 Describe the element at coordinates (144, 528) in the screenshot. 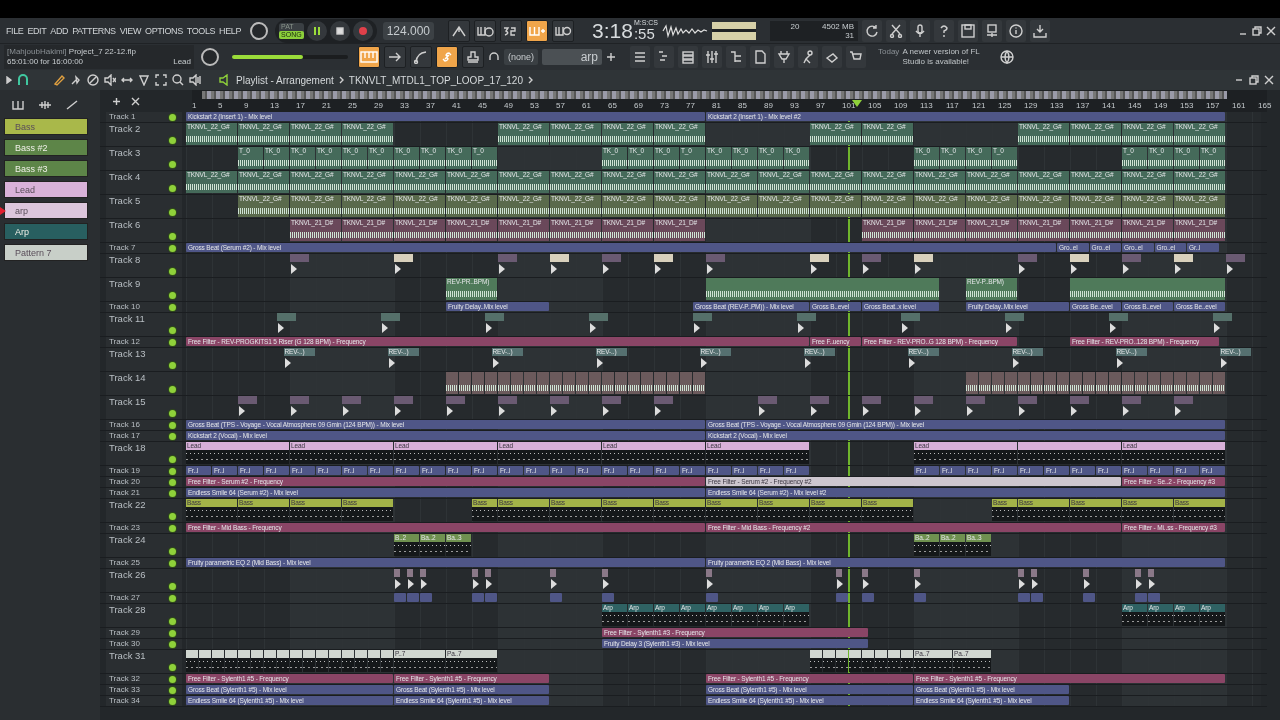

I see `track-header: Track 23` at that location.